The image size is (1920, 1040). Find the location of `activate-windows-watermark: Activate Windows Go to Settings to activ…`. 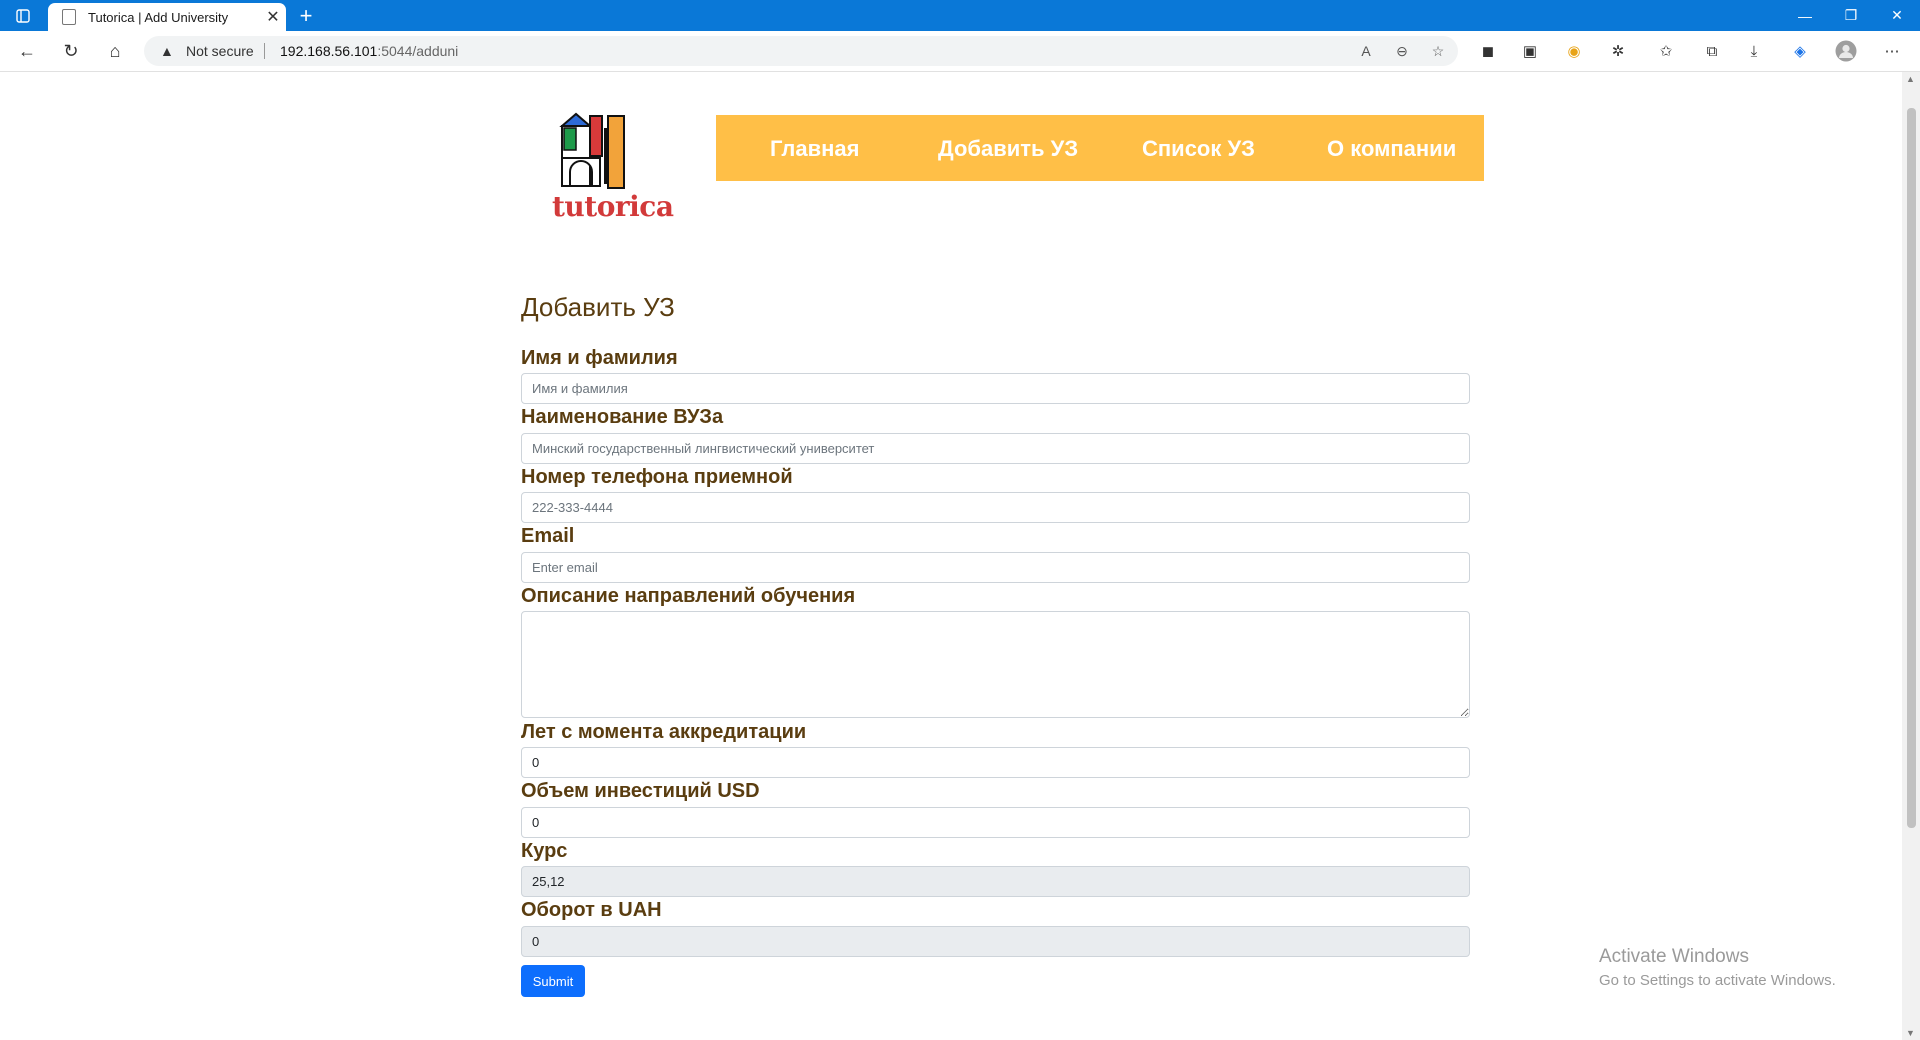

activate-windows-watermark: Activate Windows Go to Settings to activ… is located at coordinates (1717, 967).